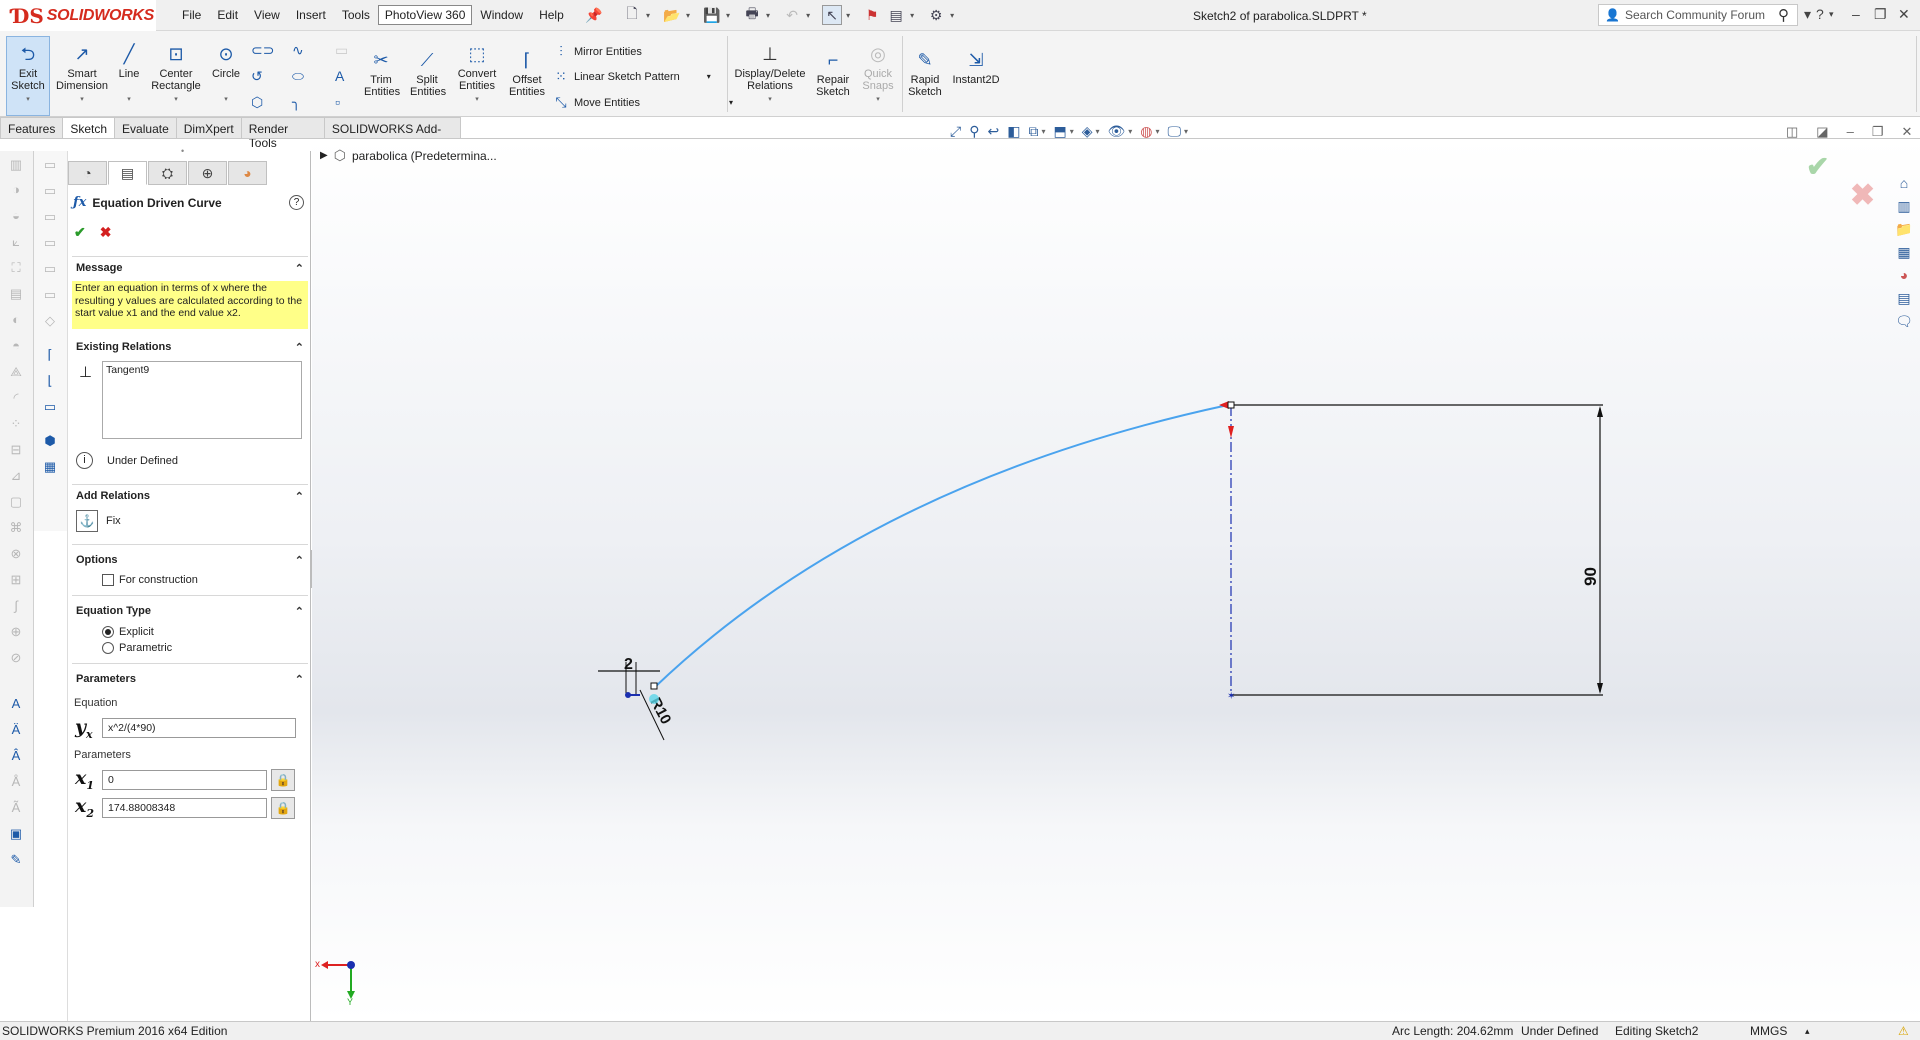  I want to click on existing-relations-header: Existing Relations ⌃, so click(190, 347).